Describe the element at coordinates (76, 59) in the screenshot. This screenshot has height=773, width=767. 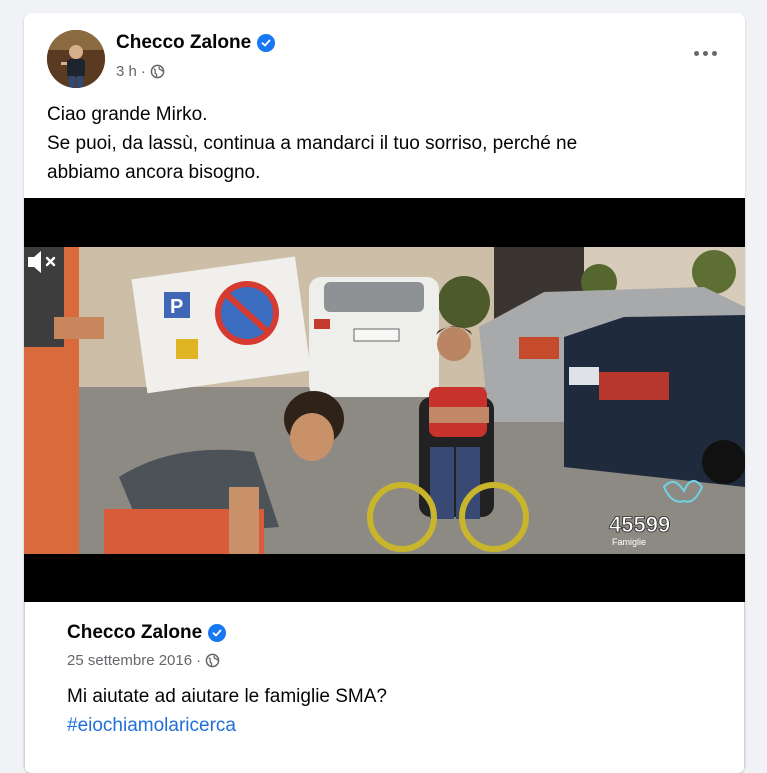
I see `author-avatar` at that location.